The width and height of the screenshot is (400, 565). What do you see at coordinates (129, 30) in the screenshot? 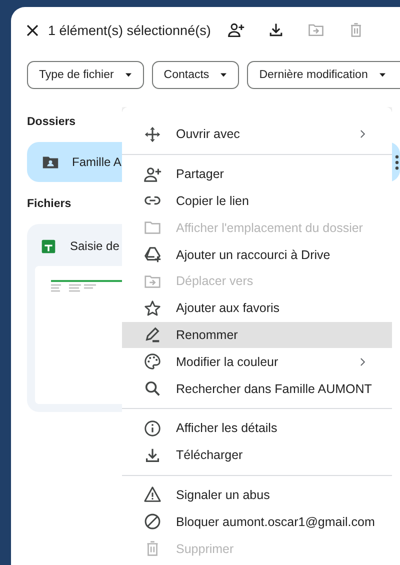
I see `selection-title: 1 élément(s) sélectionné(s)` at bounding box center [129, 30].